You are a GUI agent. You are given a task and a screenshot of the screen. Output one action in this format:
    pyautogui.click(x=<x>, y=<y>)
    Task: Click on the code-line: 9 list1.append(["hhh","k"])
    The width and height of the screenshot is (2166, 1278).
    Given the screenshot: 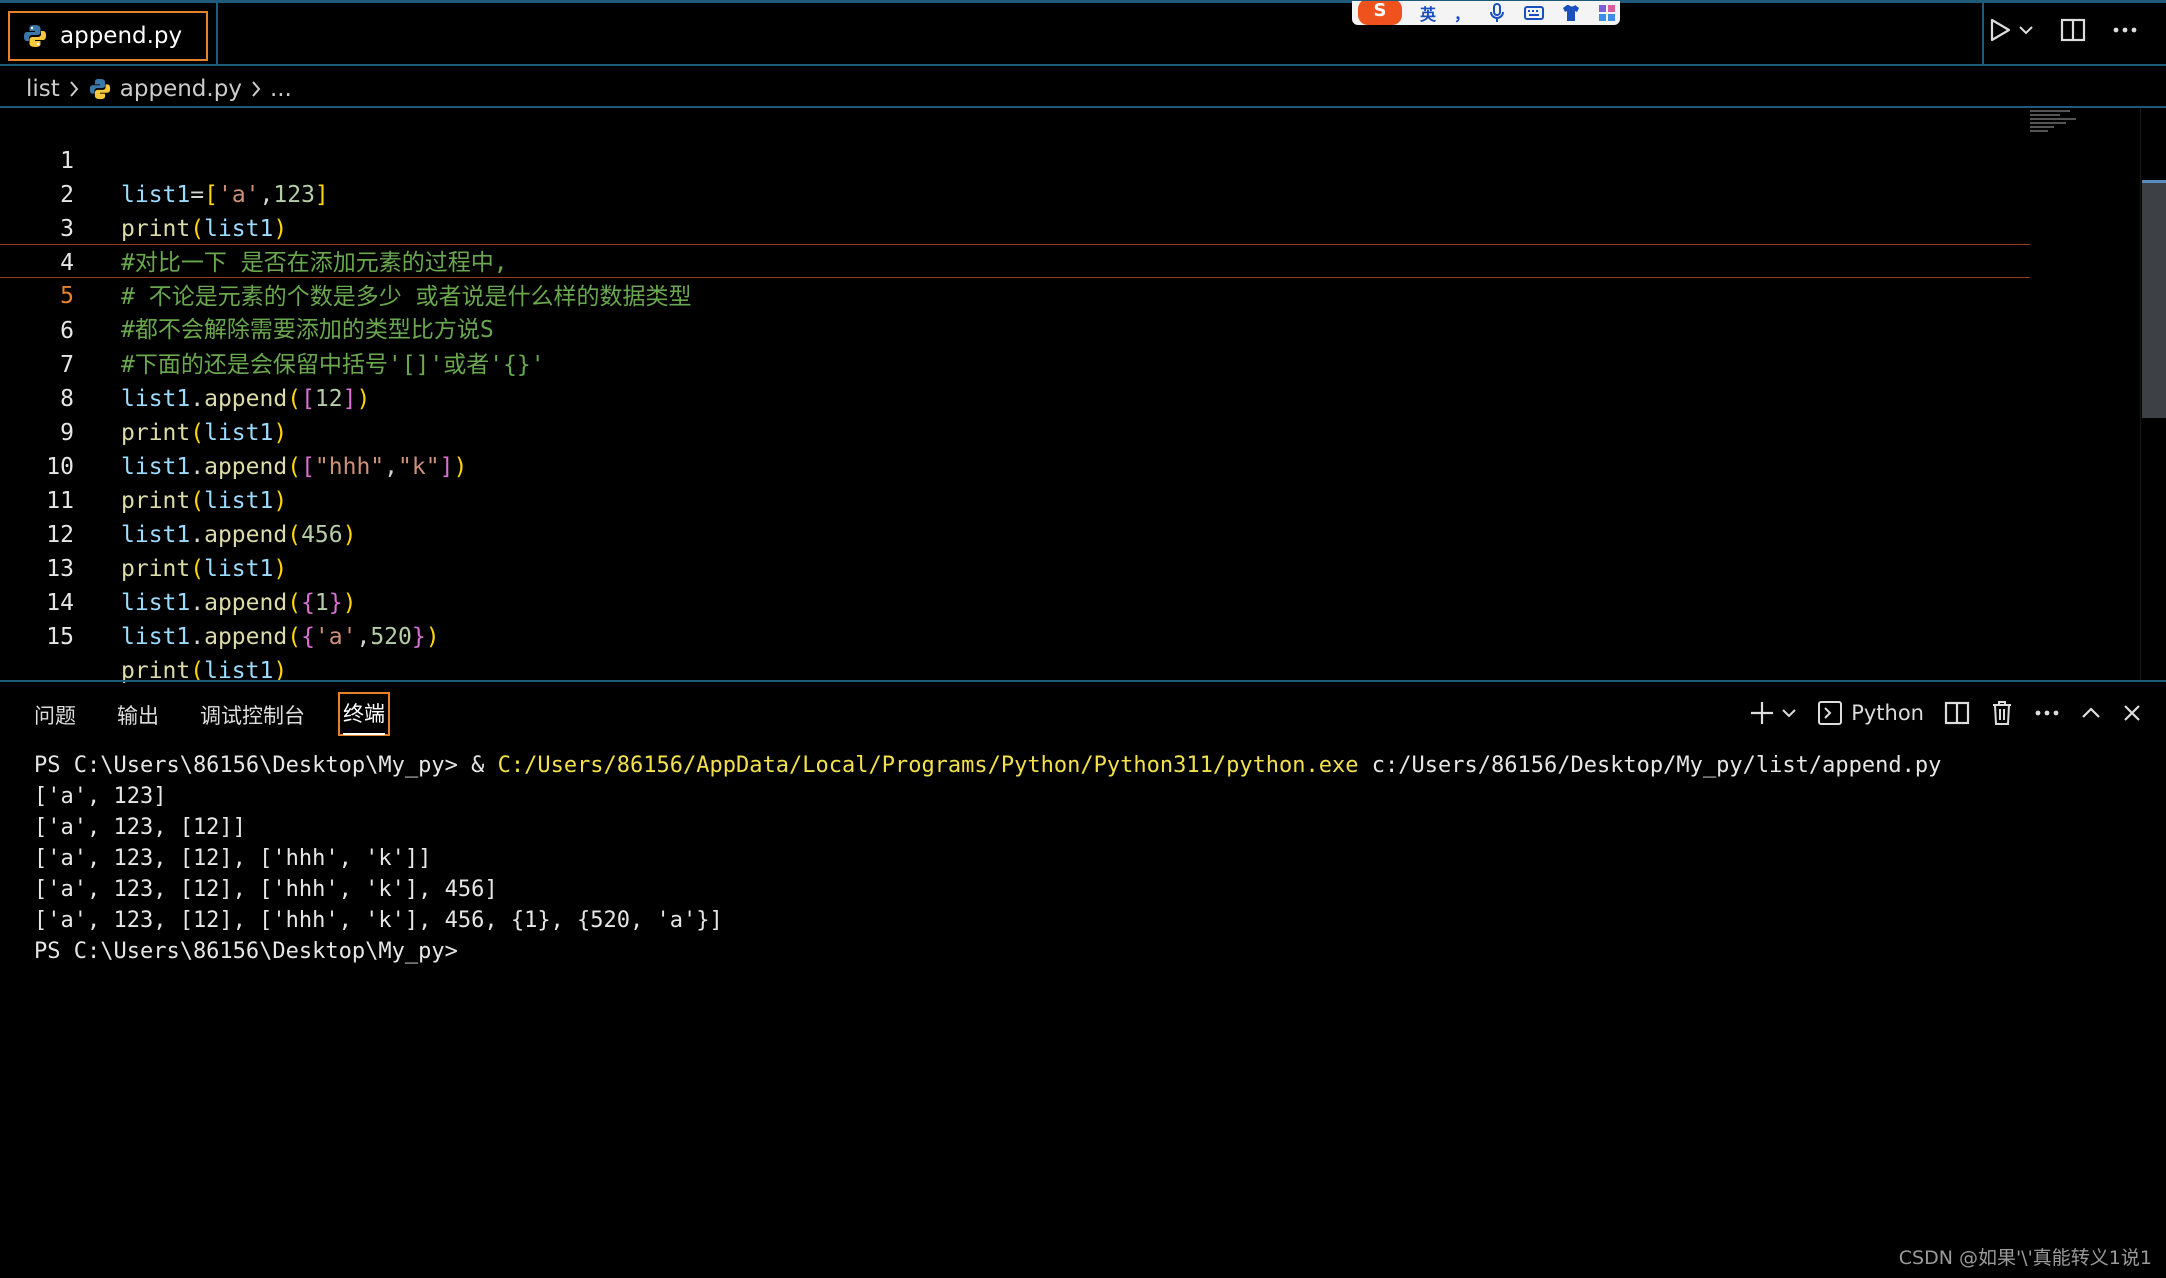 What is the action you would take?
    pyautogui.click(x=1015, y=431)
    